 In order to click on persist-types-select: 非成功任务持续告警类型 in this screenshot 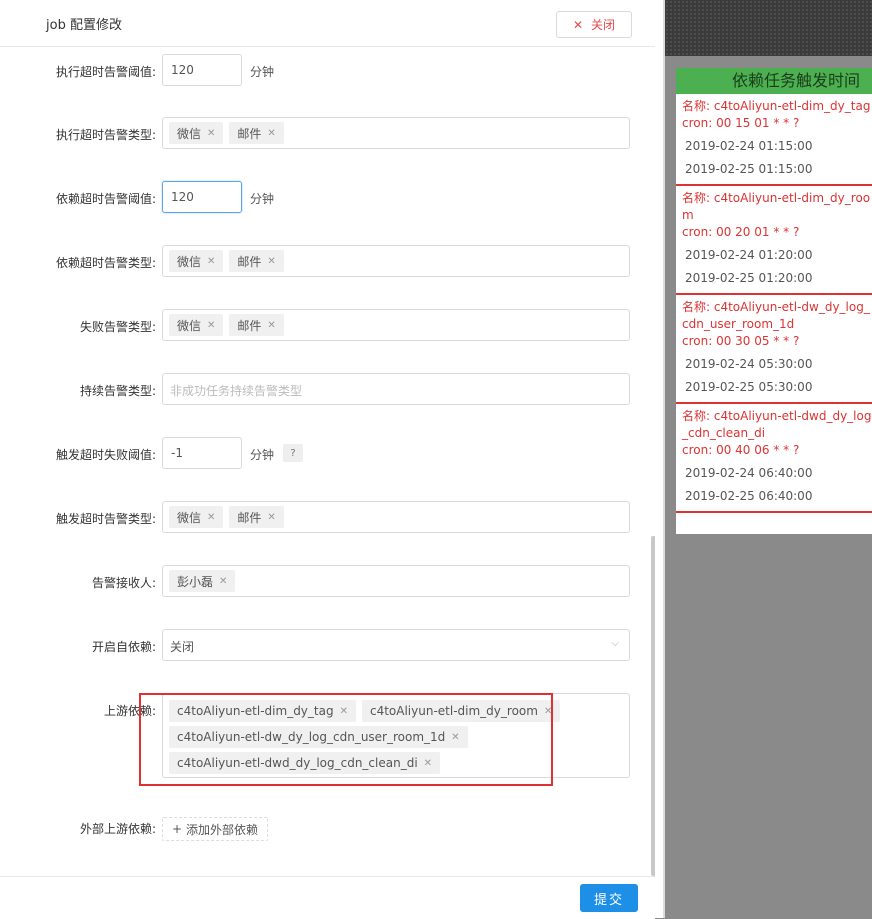, I will do `click(396, 389)`.